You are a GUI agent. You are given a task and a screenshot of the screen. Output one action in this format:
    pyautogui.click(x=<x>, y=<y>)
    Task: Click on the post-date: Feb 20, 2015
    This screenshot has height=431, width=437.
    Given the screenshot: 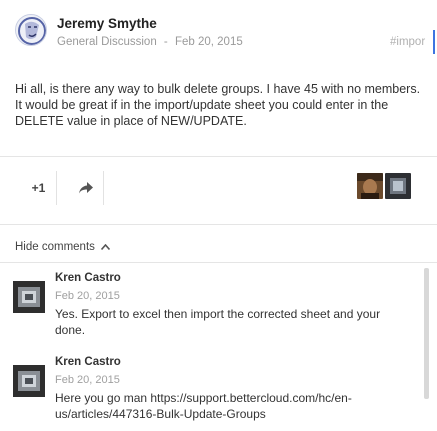 What is the action you would take?
    pyautogui.click(x=208, y=42)
    